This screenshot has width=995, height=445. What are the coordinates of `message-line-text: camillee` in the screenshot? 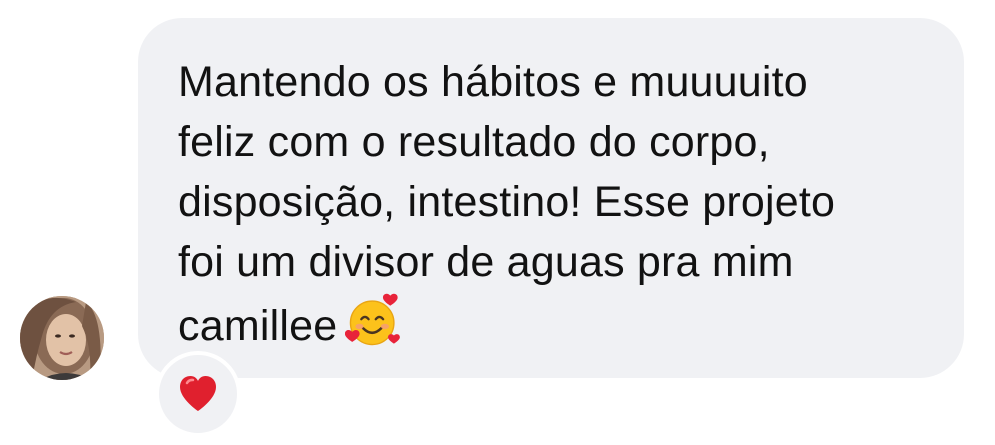 It's located at (258, 326).